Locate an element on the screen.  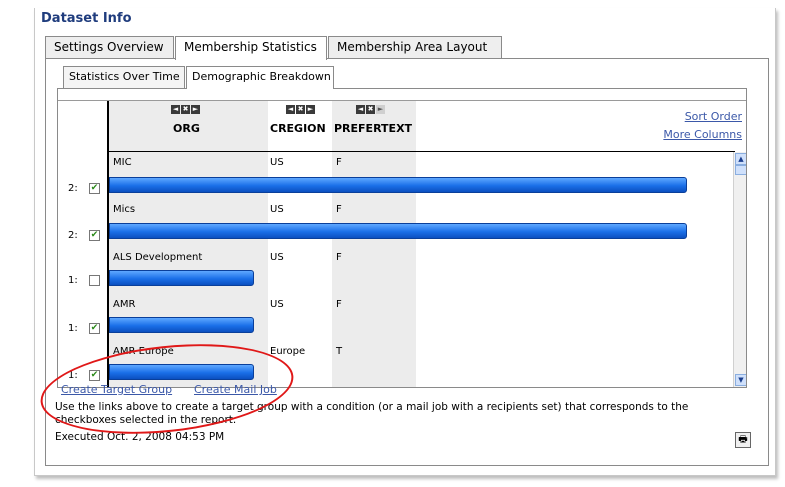
grid-top-strip is located at coordinates (402, 95).